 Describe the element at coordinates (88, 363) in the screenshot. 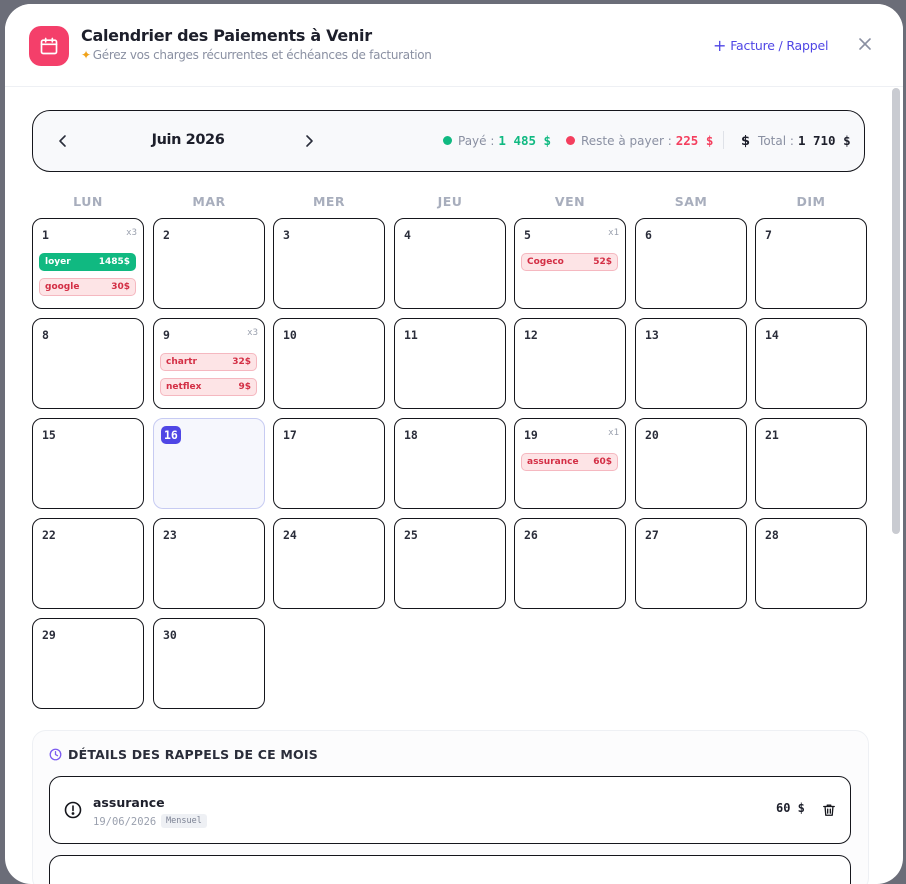

I see `day-cell: 8` at that location.